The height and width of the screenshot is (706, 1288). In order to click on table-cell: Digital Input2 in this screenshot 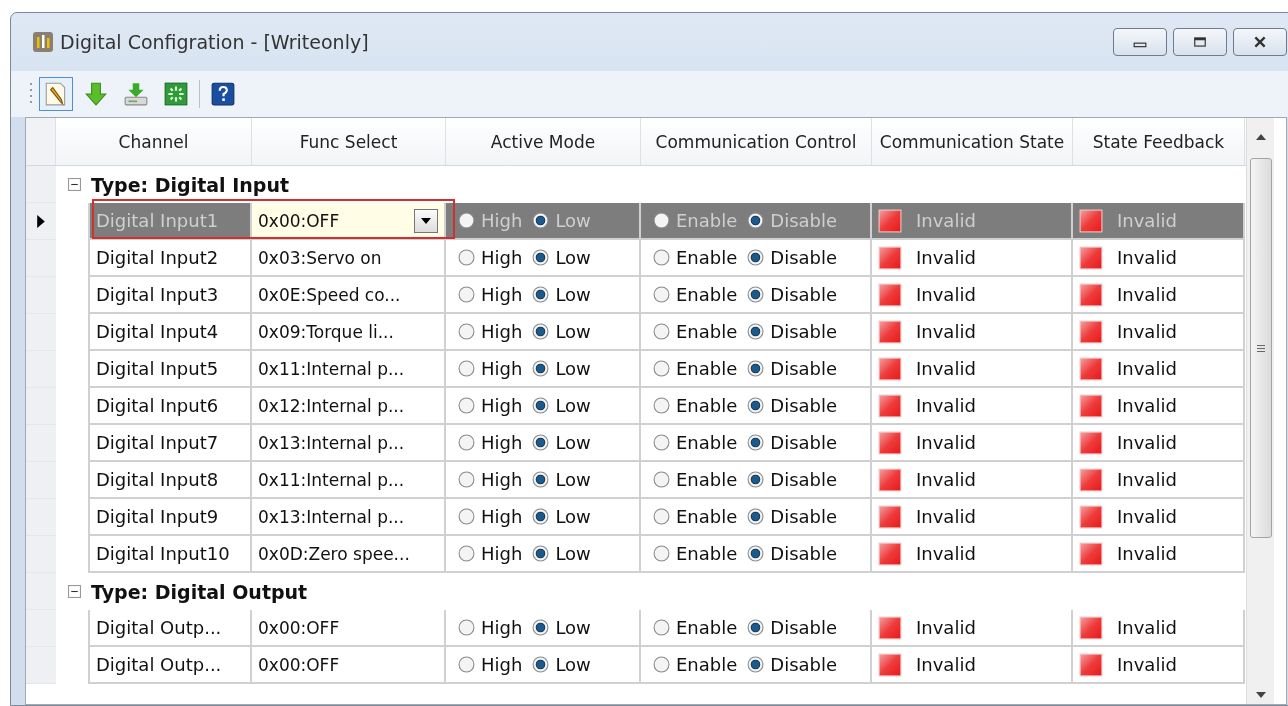, I will do `click(170, 258)`.